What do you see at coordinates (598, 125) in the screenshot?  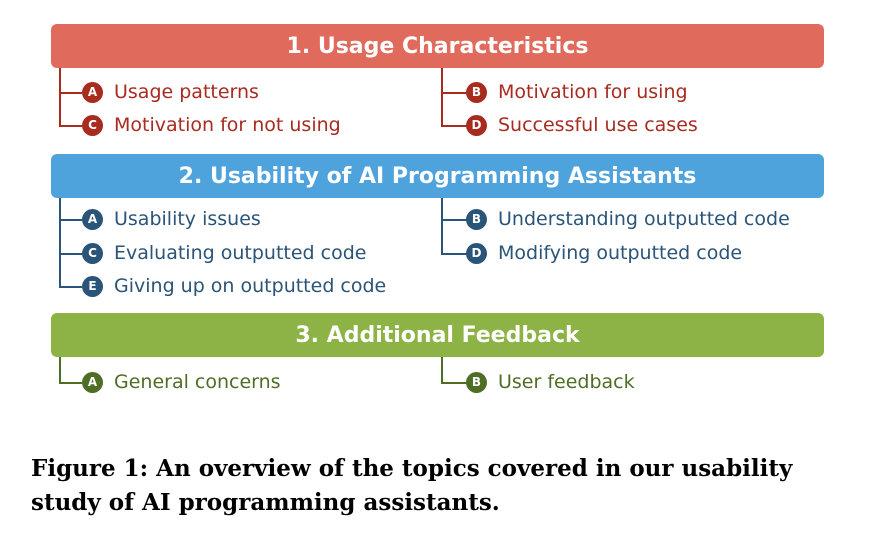 I see `topic-label: Successful use cases` at bounding box center [598, 125].